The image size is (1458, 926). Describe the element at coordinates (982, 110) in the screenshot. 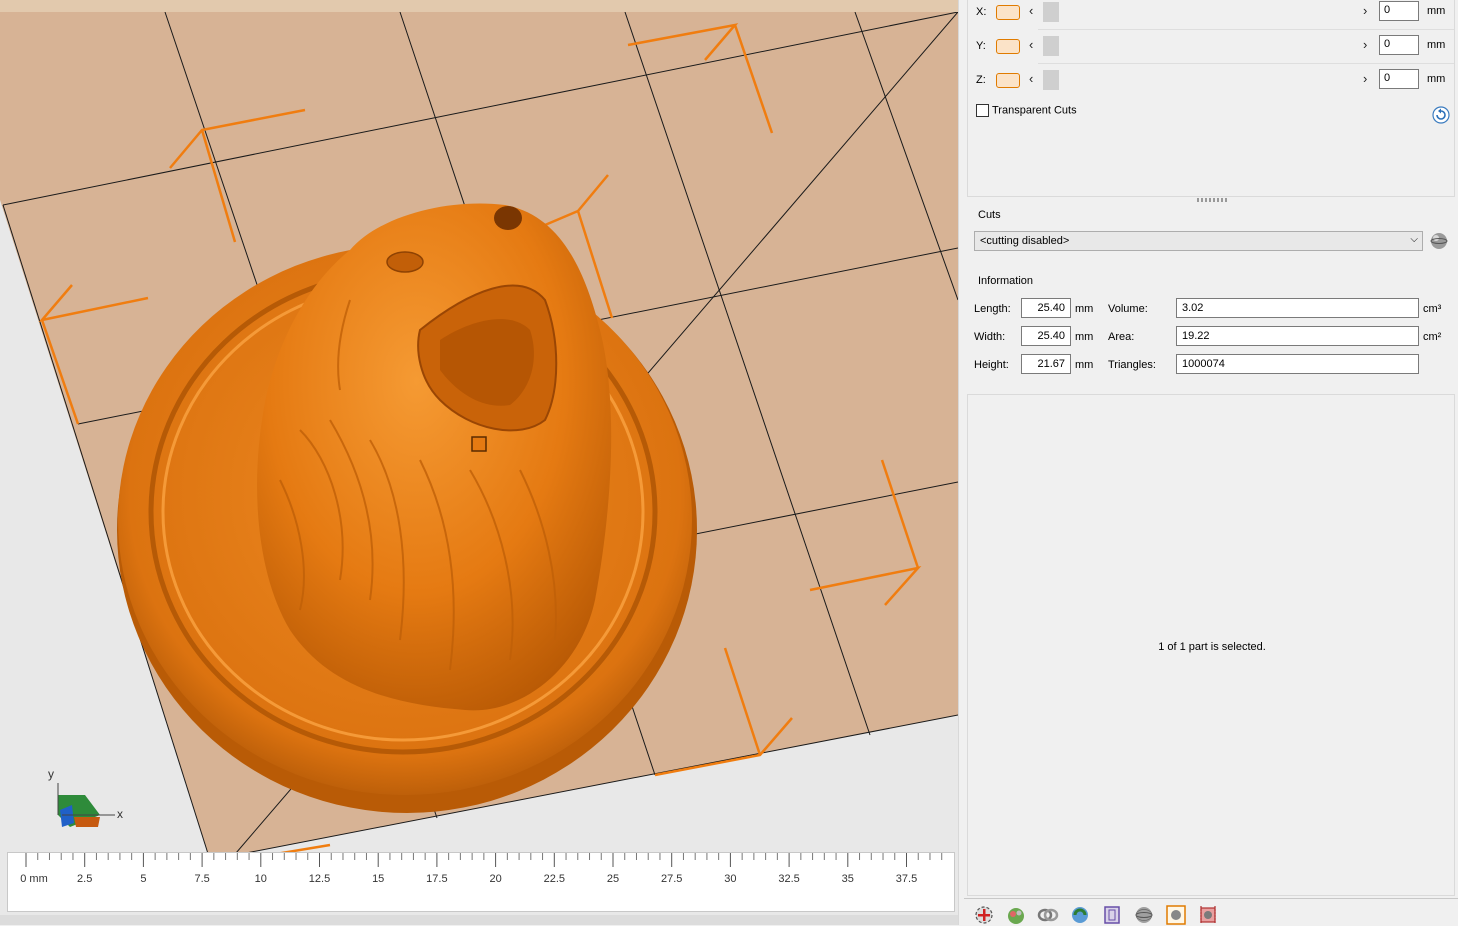

I see `checkbox-box` at that location.